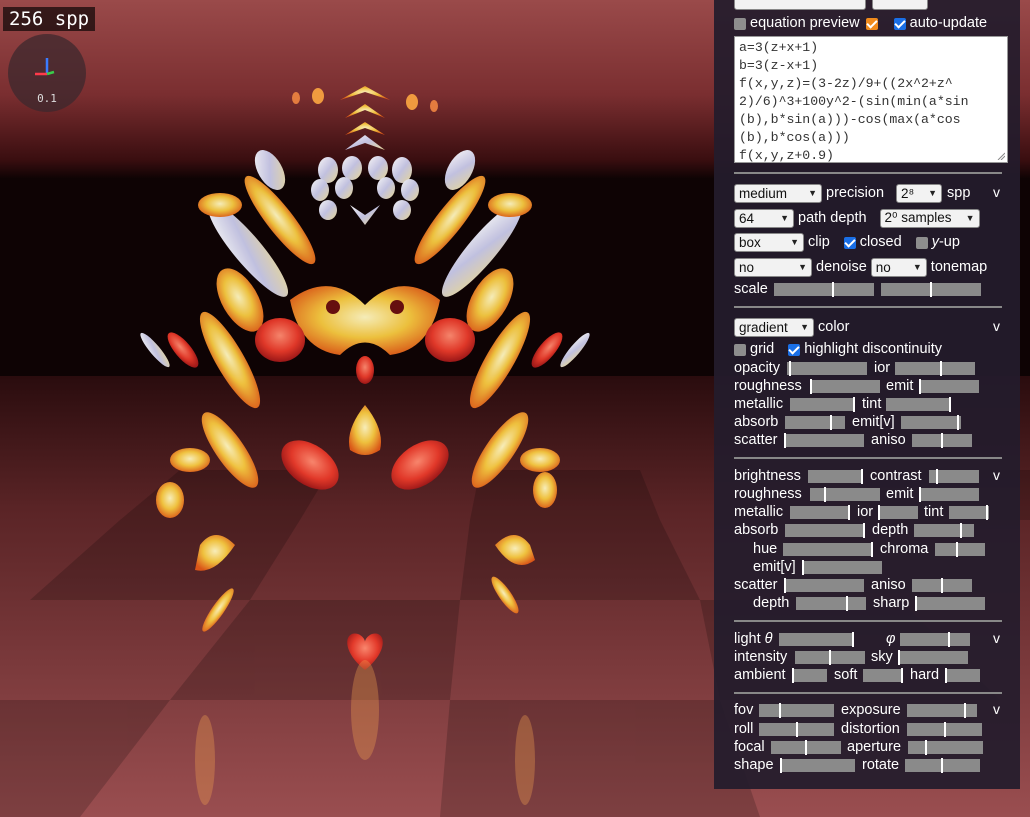 This screenshot has height=817, width=1030. What do you see at coordinates (949, 494) in the screenshot?
I see `post-emit-slider` at bounding box center [949, 494].